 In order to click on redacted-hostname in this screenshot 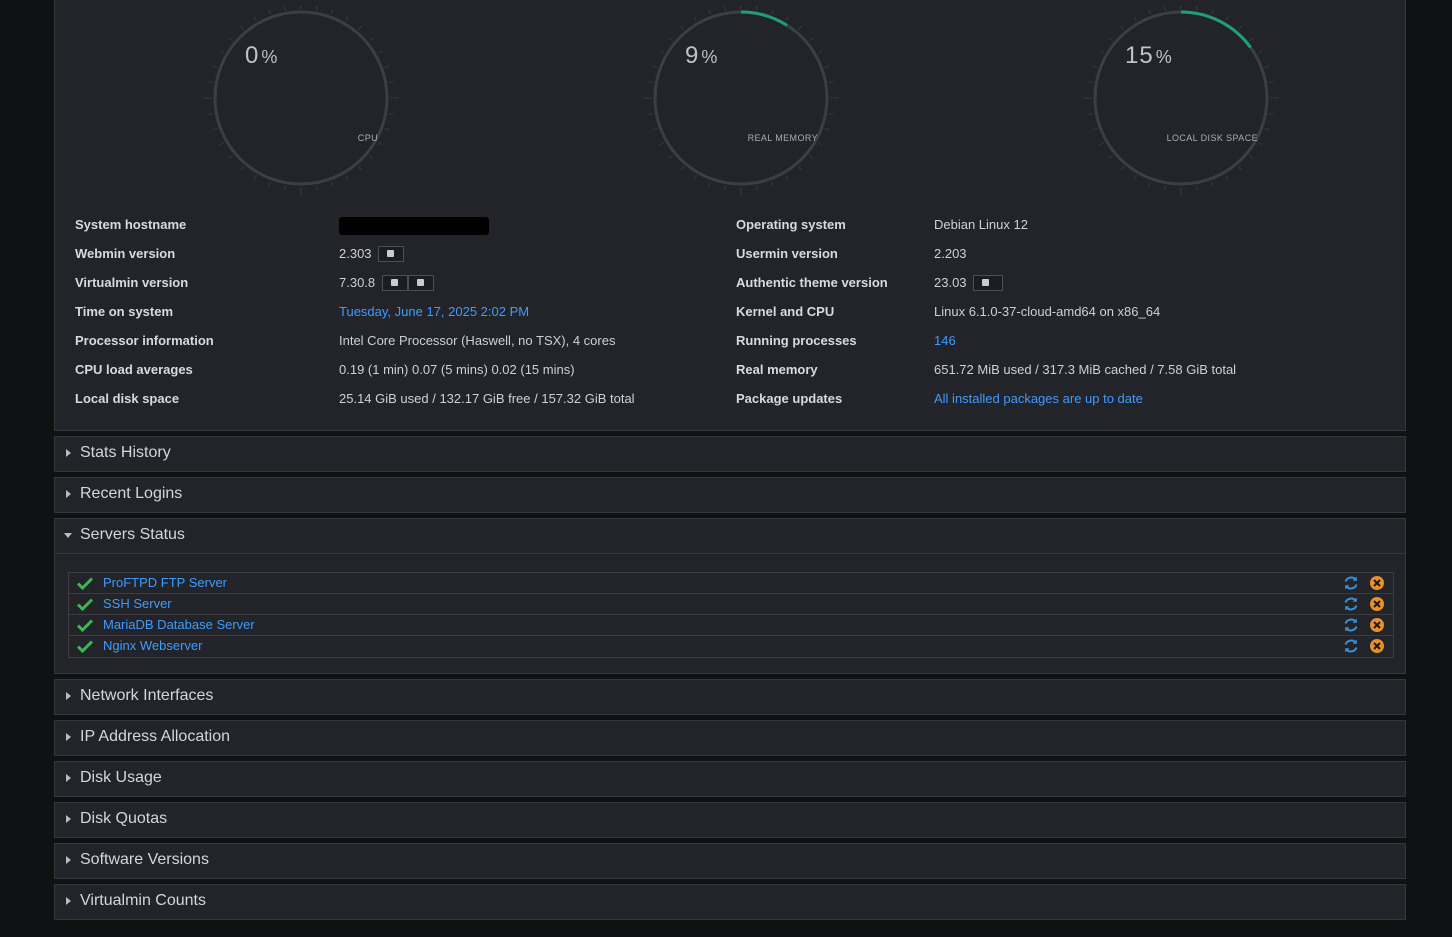, I will do `click(414, 225)`.